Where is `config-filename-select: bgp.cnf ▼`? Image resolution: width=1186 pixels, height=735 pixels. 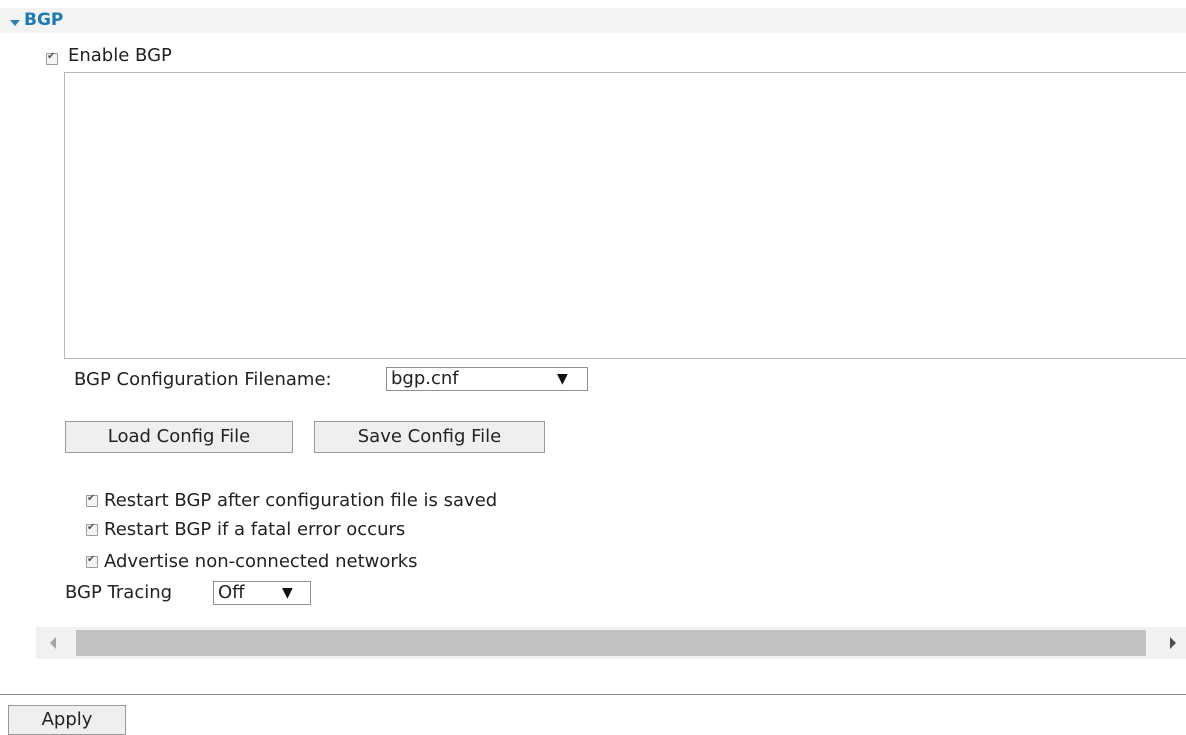
config-filename-select: bgp.cnf ▼ is located at coordinates (487, 379).